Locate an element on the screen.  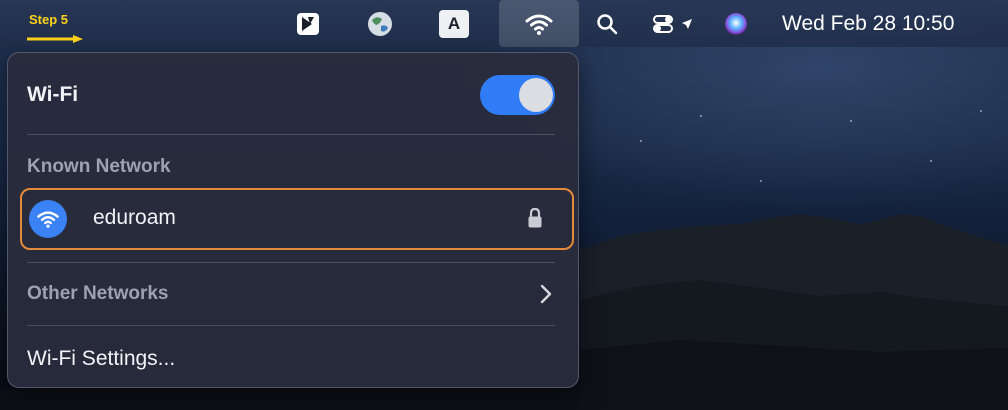
siri-icon is located at coordinates (736, 23).